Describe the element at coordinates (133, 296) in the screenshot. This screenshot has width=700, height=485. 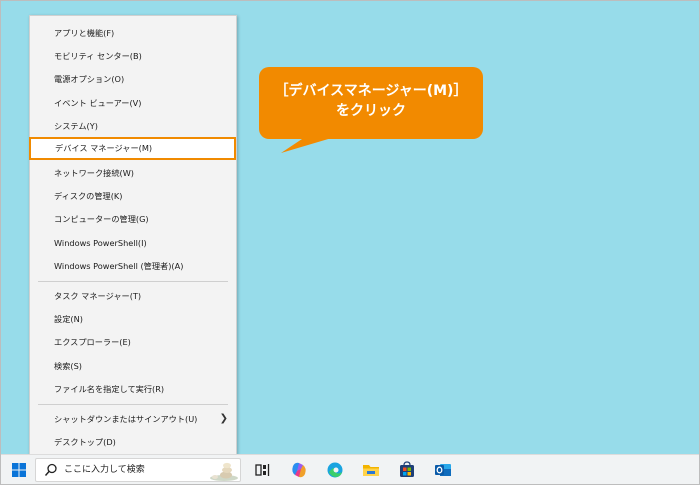
I see `menu-item-task-manager: タスク マネージャー(T)` at that location.